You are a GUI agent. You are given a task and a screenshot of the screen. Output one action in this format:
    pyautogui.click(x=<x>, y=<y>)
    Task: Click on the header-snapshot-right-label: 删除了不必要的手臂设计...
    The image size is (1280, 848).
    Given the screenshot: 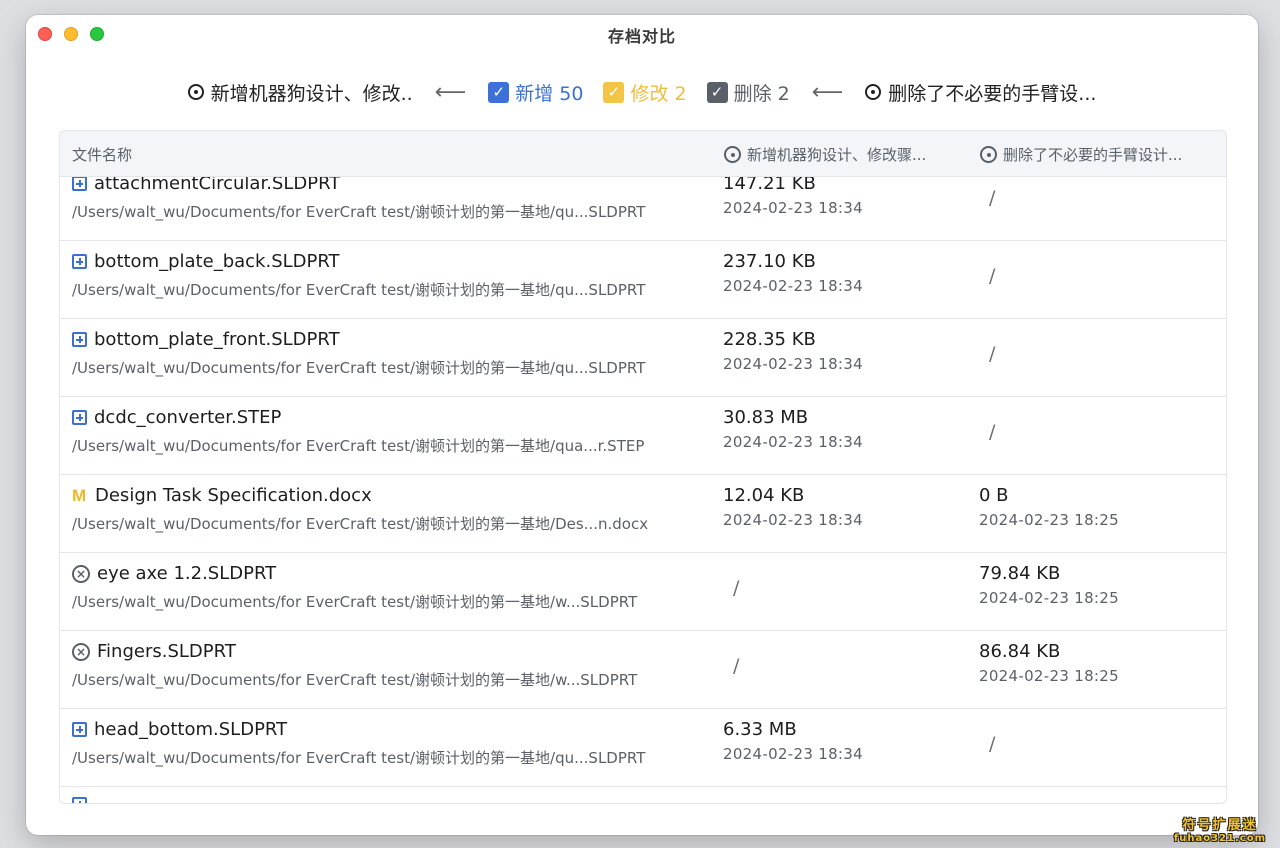 What is the action you would take?
    pyautogui.click(x=1093, y=155)
    